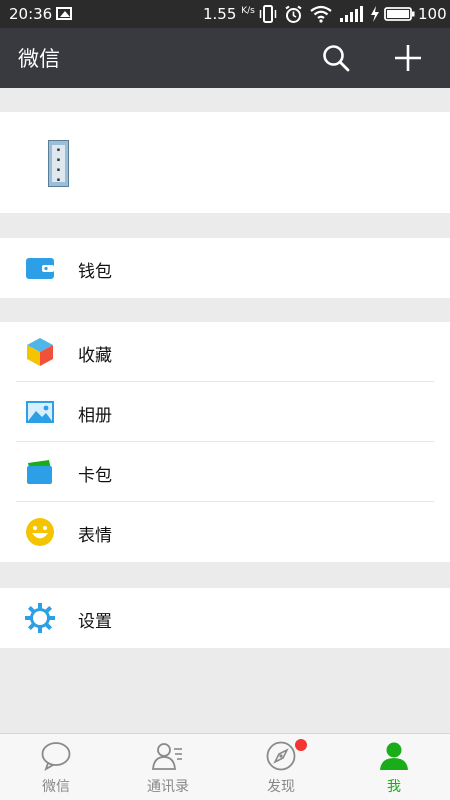  I want to click on profile-card: ▪ ▪ ▪ ▪, so click(225, 162).